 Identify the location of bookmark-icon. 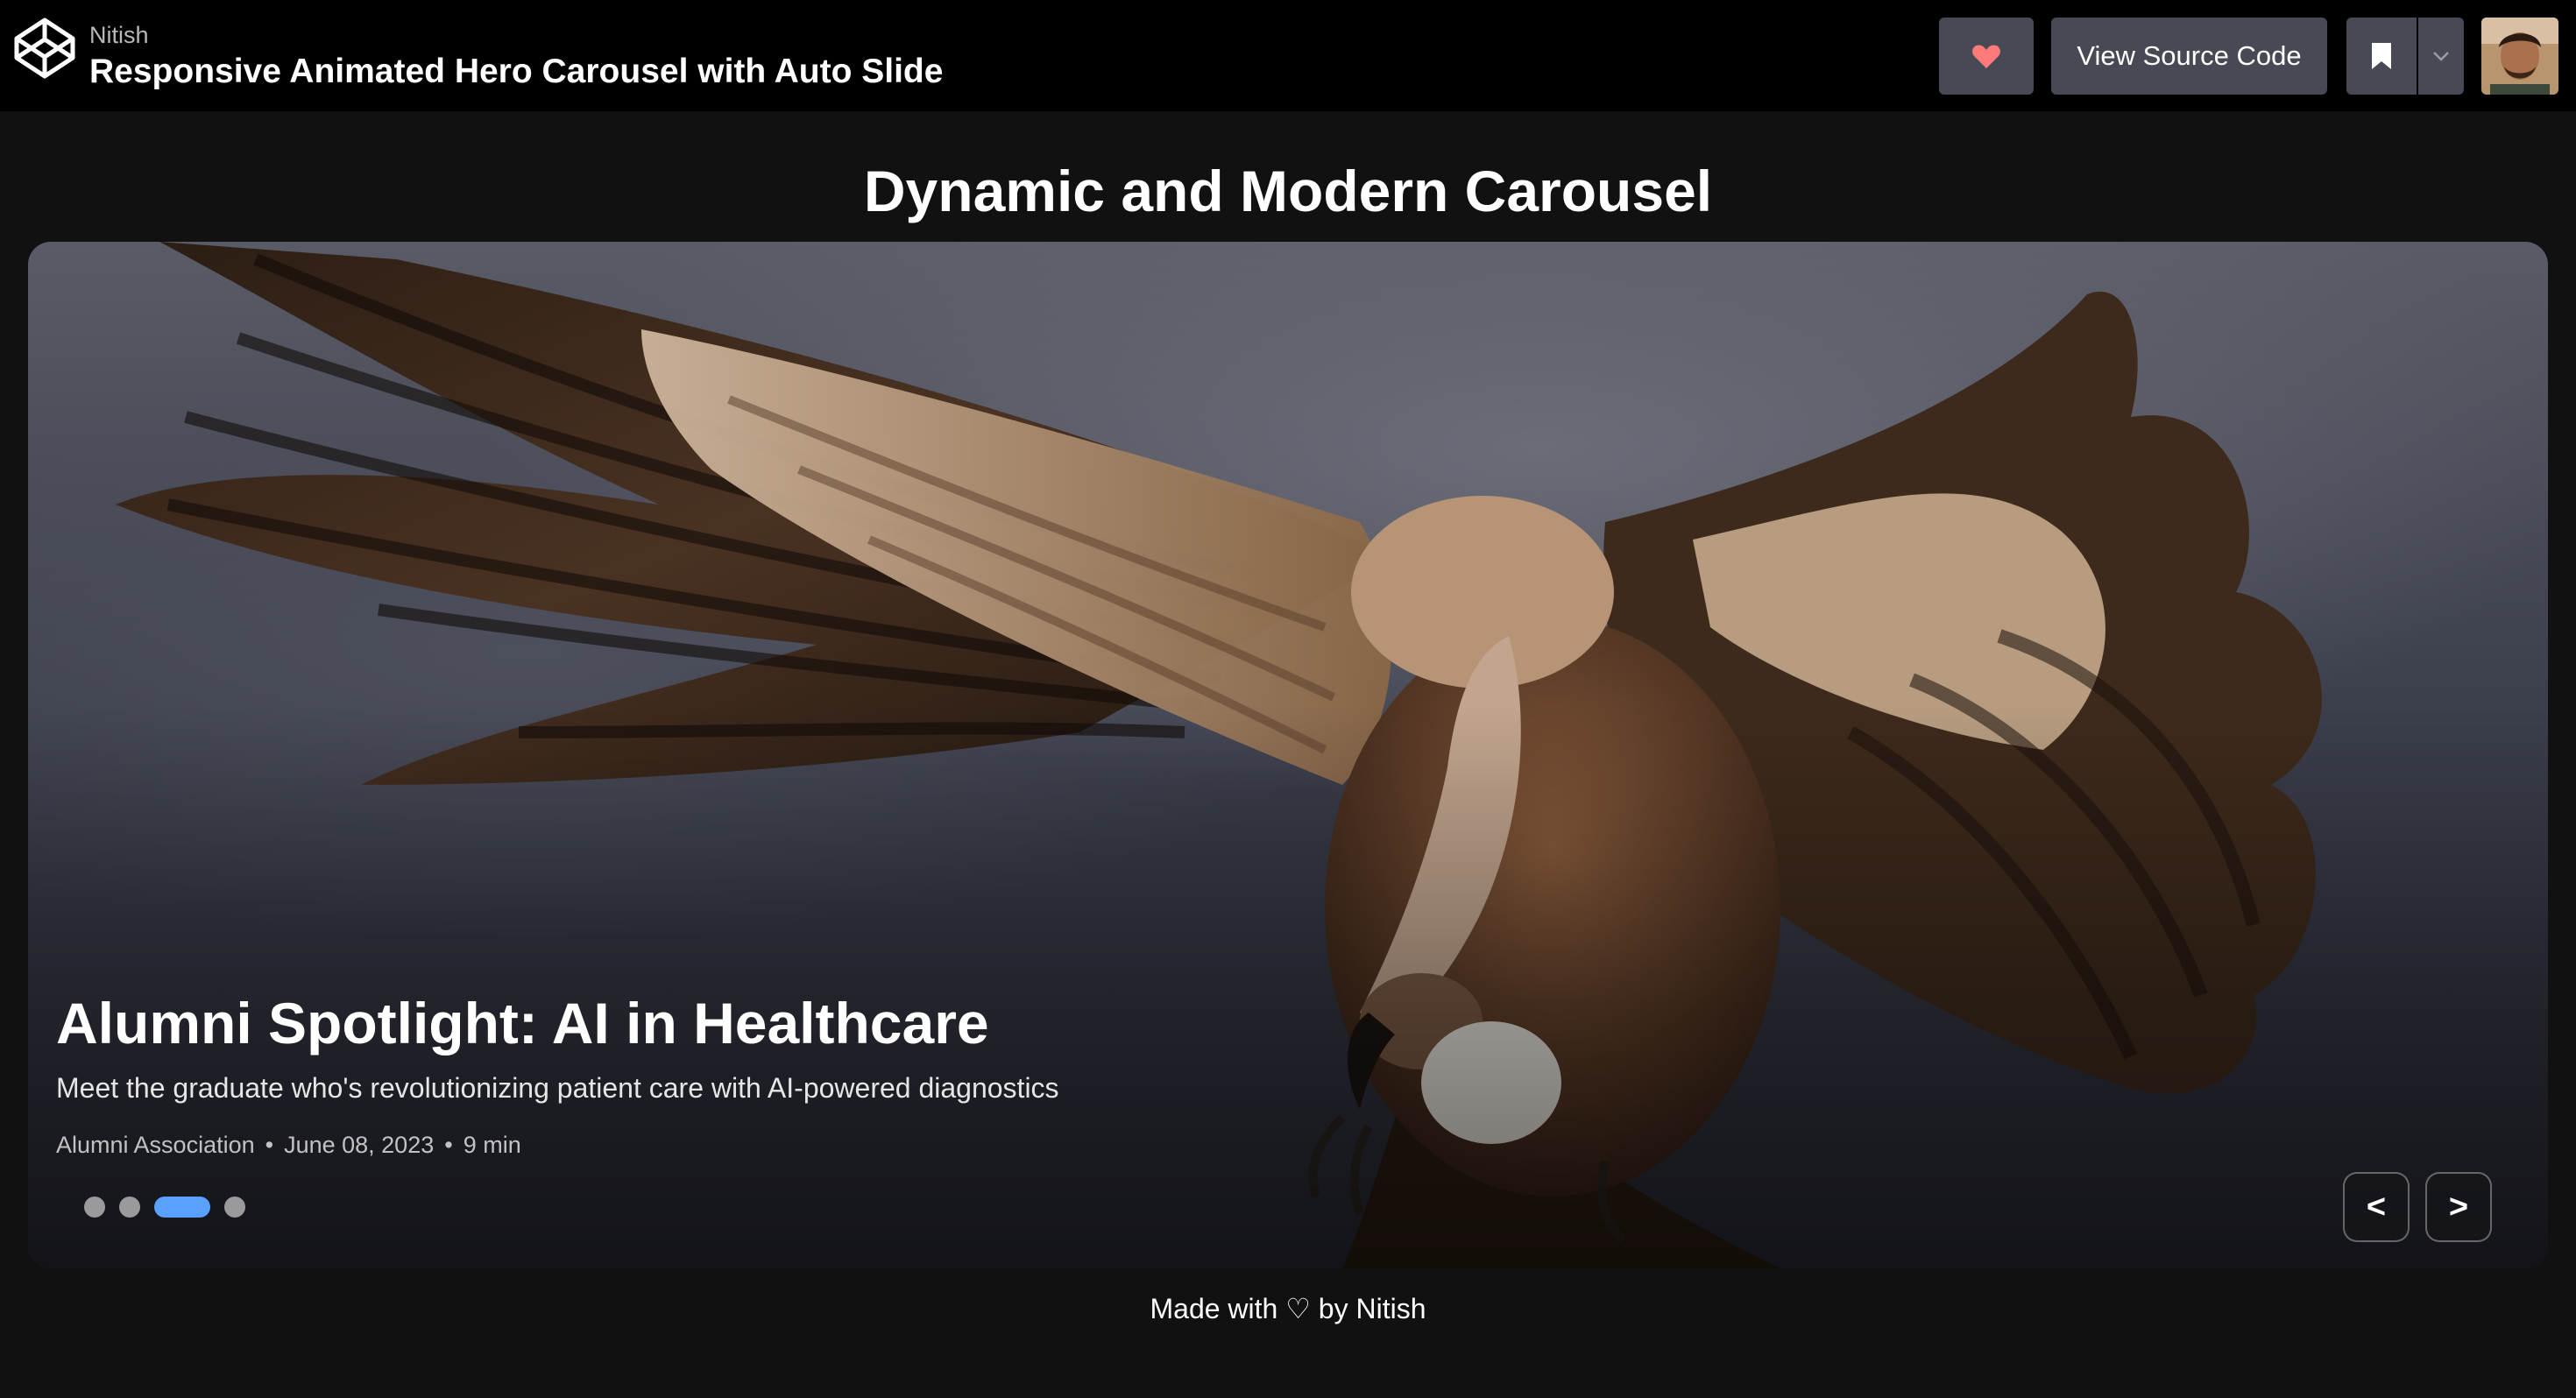
(2381, 56).